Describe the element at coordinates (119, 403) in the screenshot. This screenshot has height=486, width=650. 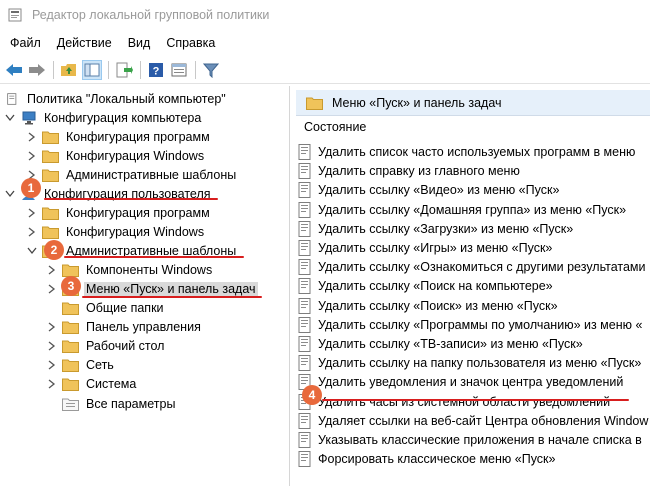
I see `tree-item-all-settings: Все параметры` at that location.